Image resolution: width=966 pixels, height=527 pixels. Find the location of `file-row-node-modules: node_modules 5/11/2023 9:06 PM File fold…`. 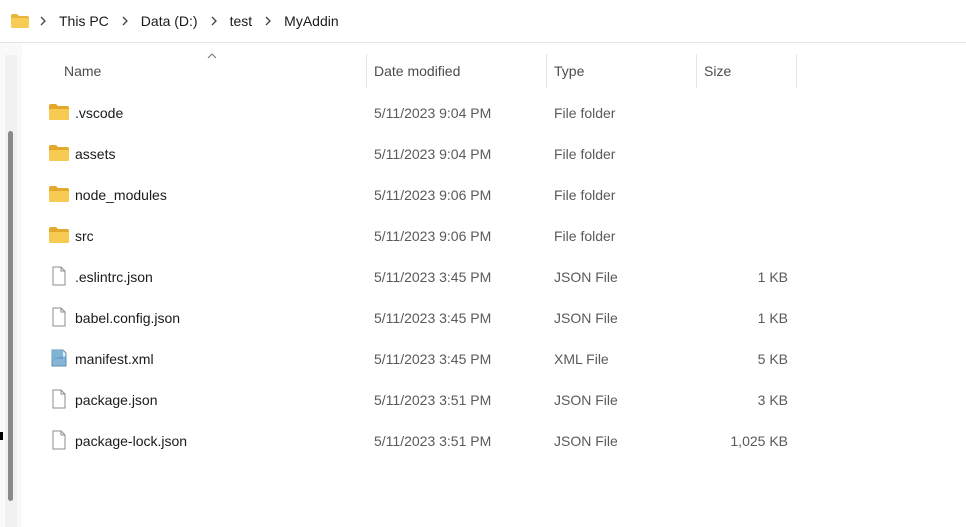

file-row-node-modules: node_modules 5/11/2023 9:06 PM File fold… is located at coordinates (409, 194).